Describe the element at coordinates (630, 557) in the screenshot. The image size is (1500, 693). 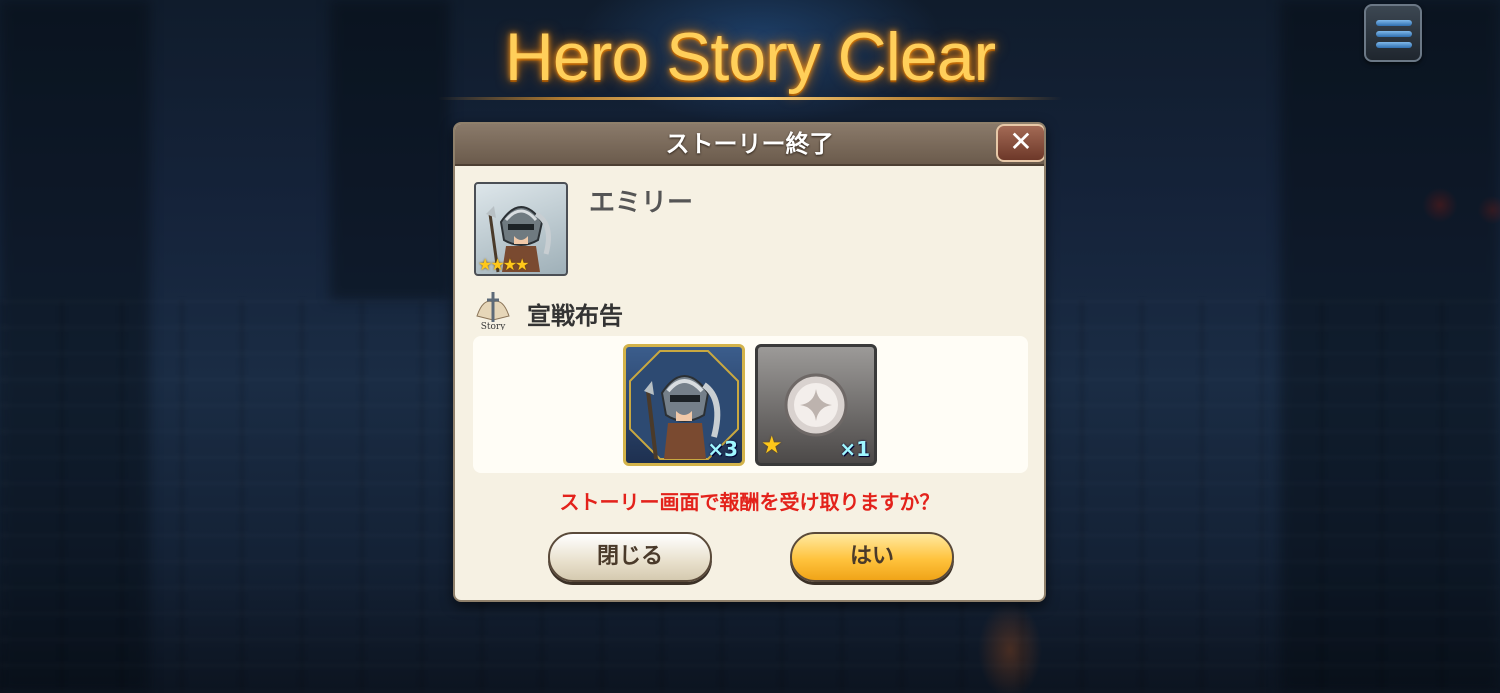
I see `close-button: 閉じる` at that location.